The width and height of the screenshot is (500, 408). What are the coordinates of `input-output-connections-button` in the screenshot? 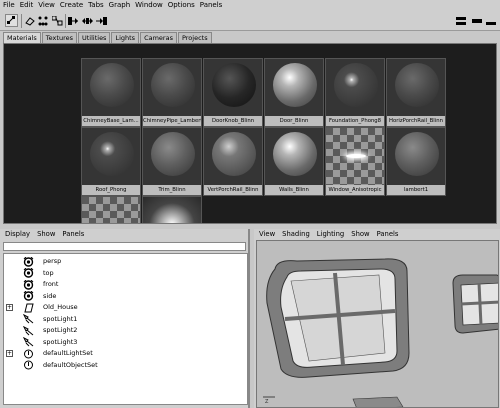 It's located at (87, 20).